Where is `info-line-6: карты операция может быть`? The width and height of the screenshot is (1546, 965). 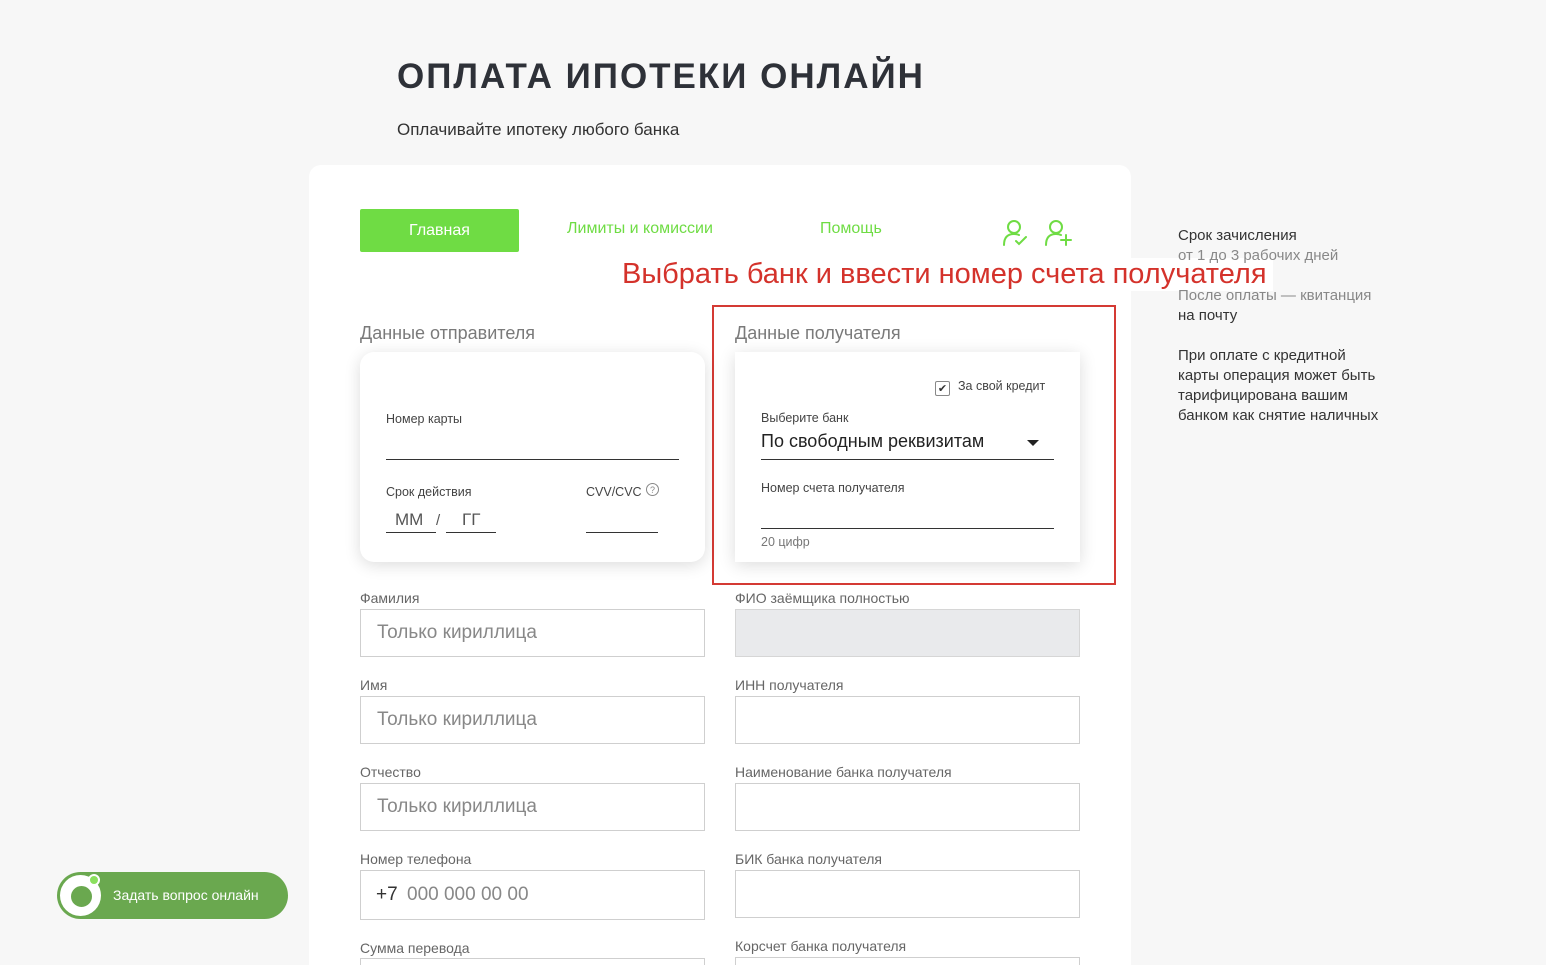 info-line-6: карты операция может быть is located at coordinates (1277, 375).